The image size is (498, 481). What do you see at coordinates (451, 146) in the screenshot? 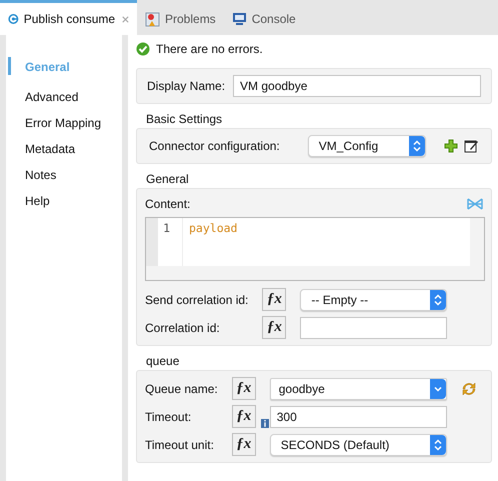
I see `plus-icon` at bounding box center [451, 146].